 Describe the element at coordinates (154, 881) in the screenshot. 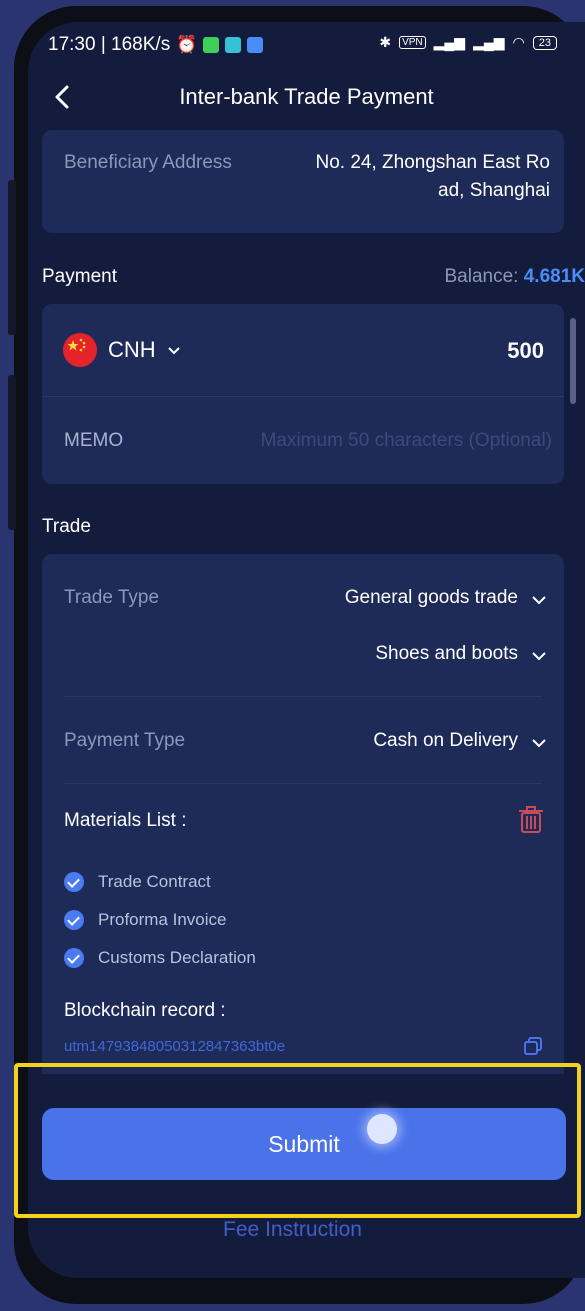

I see `material-item: Trade Contract` at that location.